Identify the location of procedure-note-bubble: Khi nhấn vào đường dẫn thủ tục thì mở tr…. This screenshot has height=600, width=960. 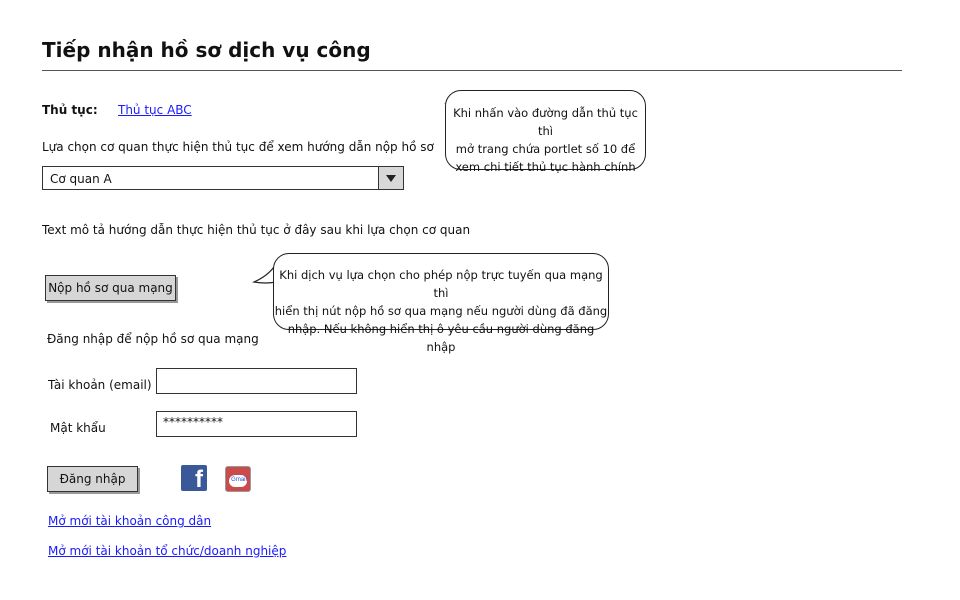
(545, 132).